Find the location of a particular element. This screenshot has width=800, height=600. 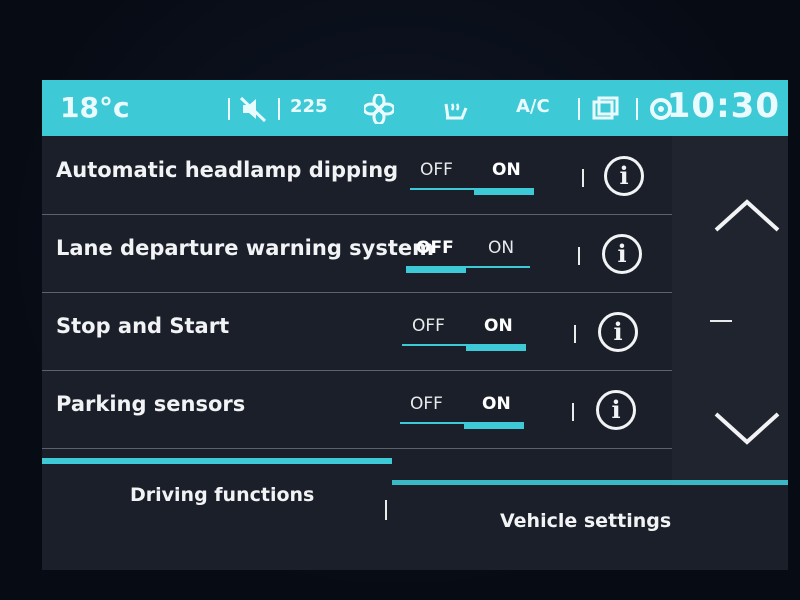

setting-row-parking-sensors: Parking sensors OFF ON i is located at coordinates (357, 409).